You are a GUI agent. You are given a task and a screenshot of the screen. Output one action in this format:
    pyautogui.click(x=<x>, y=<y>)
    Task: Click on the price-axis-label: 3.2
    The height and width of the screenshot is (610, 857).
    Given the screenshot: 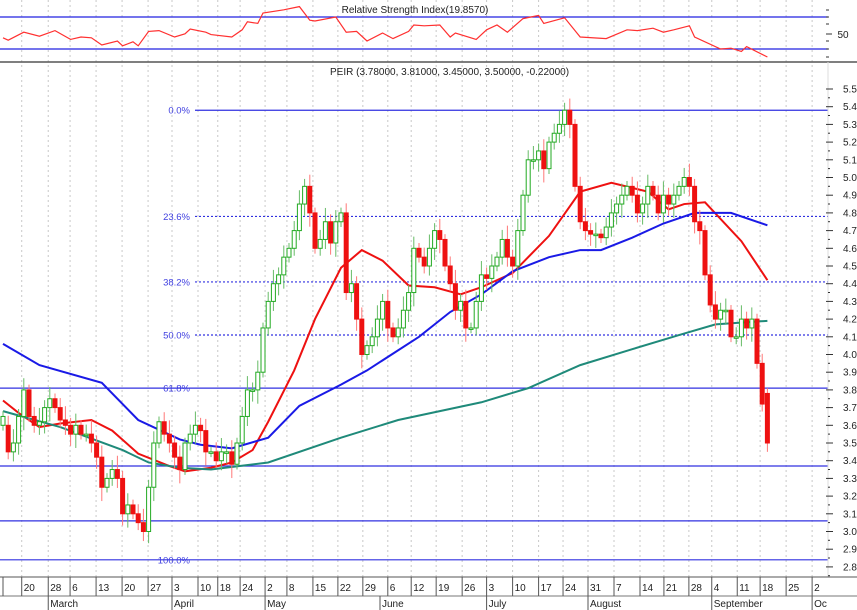 What is the action you would take?
    pyautogui.click(x=850, y=497)
    